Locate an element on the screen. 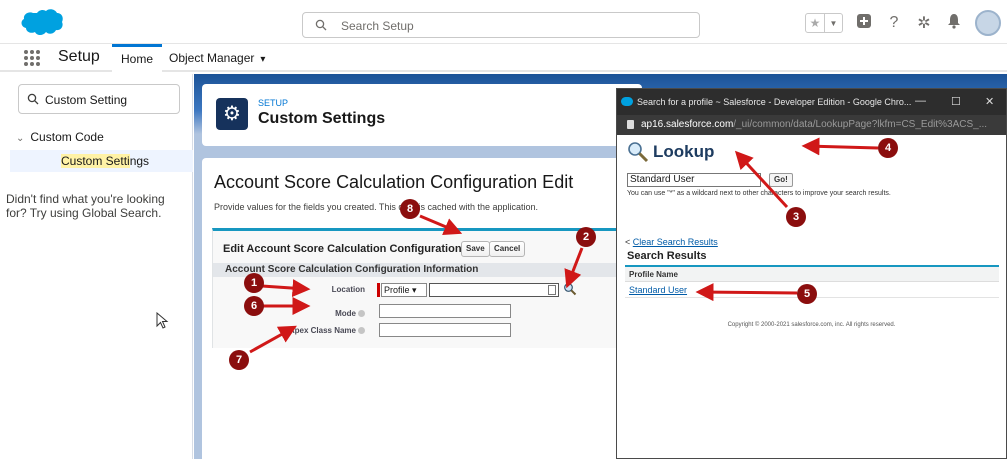 The width and height of the screenshot is (1007, 459). annotation-badge-3: 3 is located at coordinates (796, 217).